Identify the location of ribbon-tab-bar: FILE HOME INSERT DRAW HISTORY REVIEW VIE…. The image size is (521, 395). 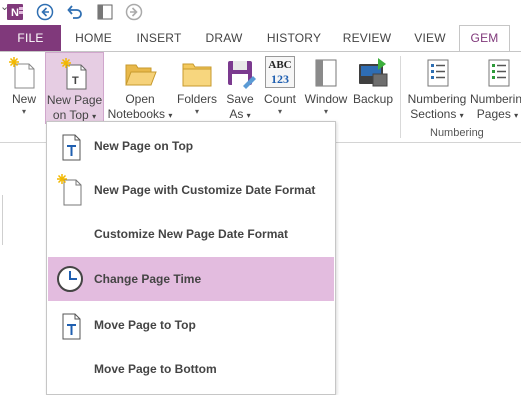
(260, 38).